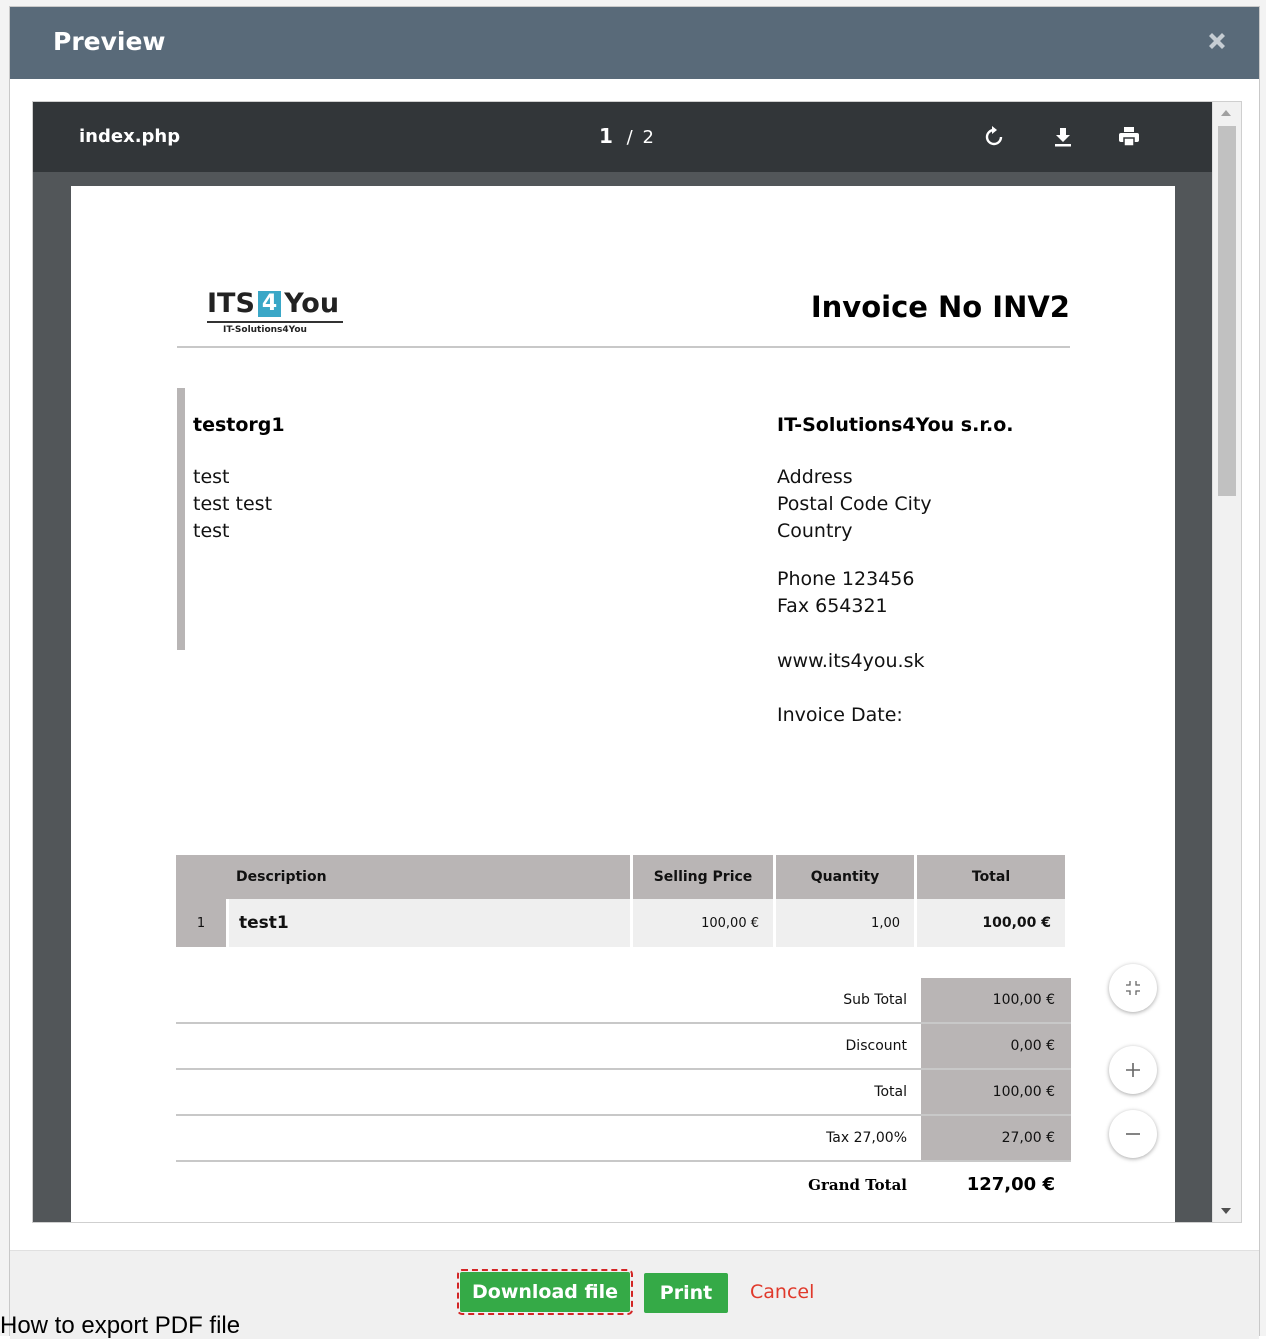 The image size is (1266, 1340). I want to click on company-address-line: Postal Code City, so click(854, 504).